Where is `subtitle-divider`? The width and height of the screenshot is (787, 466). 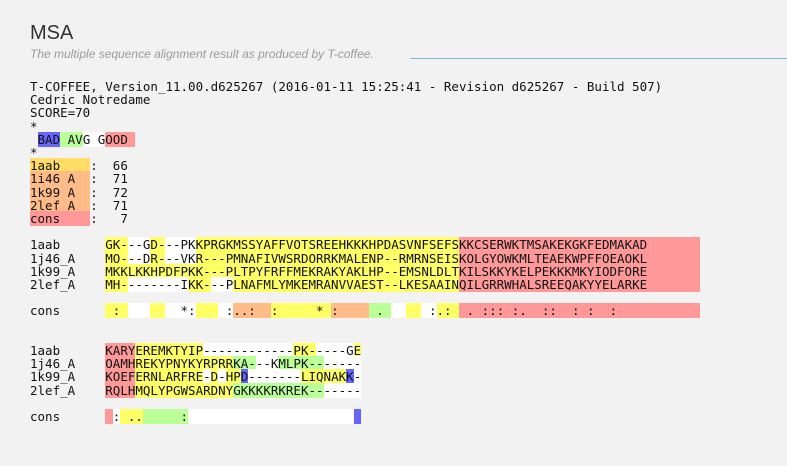
subtitle-divider is located at coordinates (598, 58).